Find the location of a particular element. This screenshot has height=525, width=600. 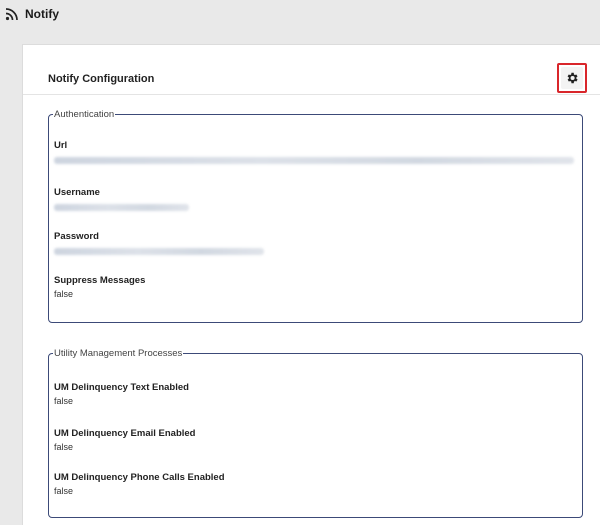

url-field: Url is located at coordinates (314, 152).